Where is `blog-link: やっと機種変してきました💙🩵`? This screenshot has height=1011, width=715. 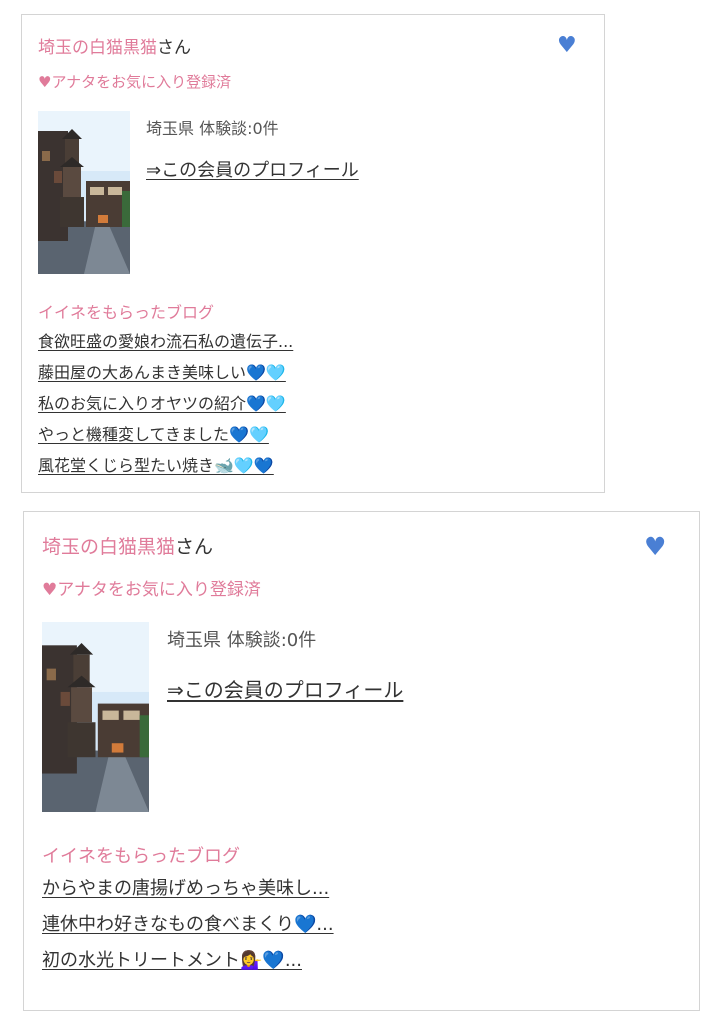 blog-link: やっと機種変してきました💙🩵 is located at coordinates (153, 434).